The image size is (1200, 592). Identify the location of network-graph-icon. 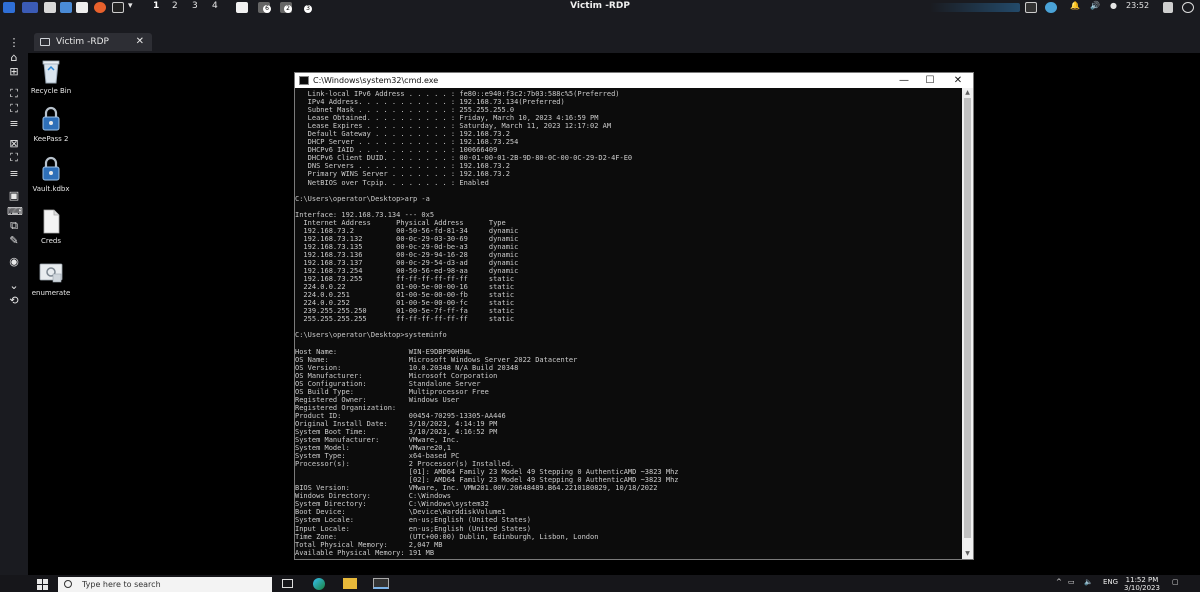
(975, 7).